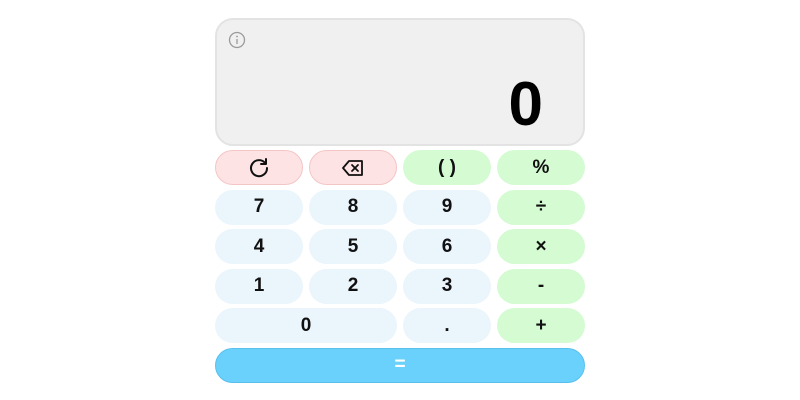 This screenshot has width=800, height=400. I want to click on digit-3-button: 3, so click(447, 286).